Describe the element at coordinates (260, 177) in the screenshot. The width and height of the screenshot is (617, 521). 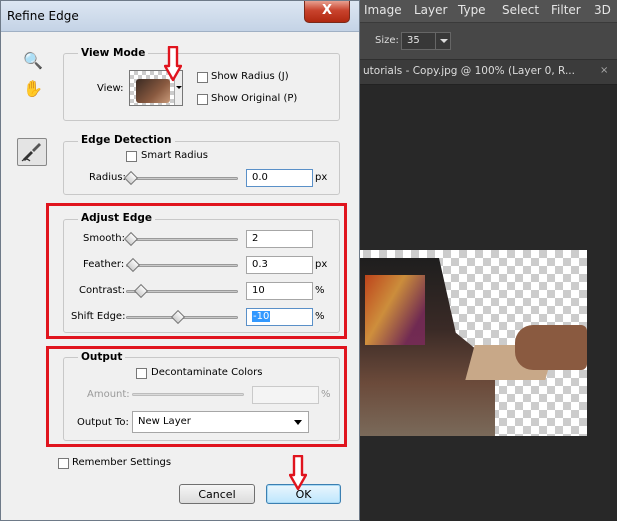
I see `radius-value: 0.0` at that location.